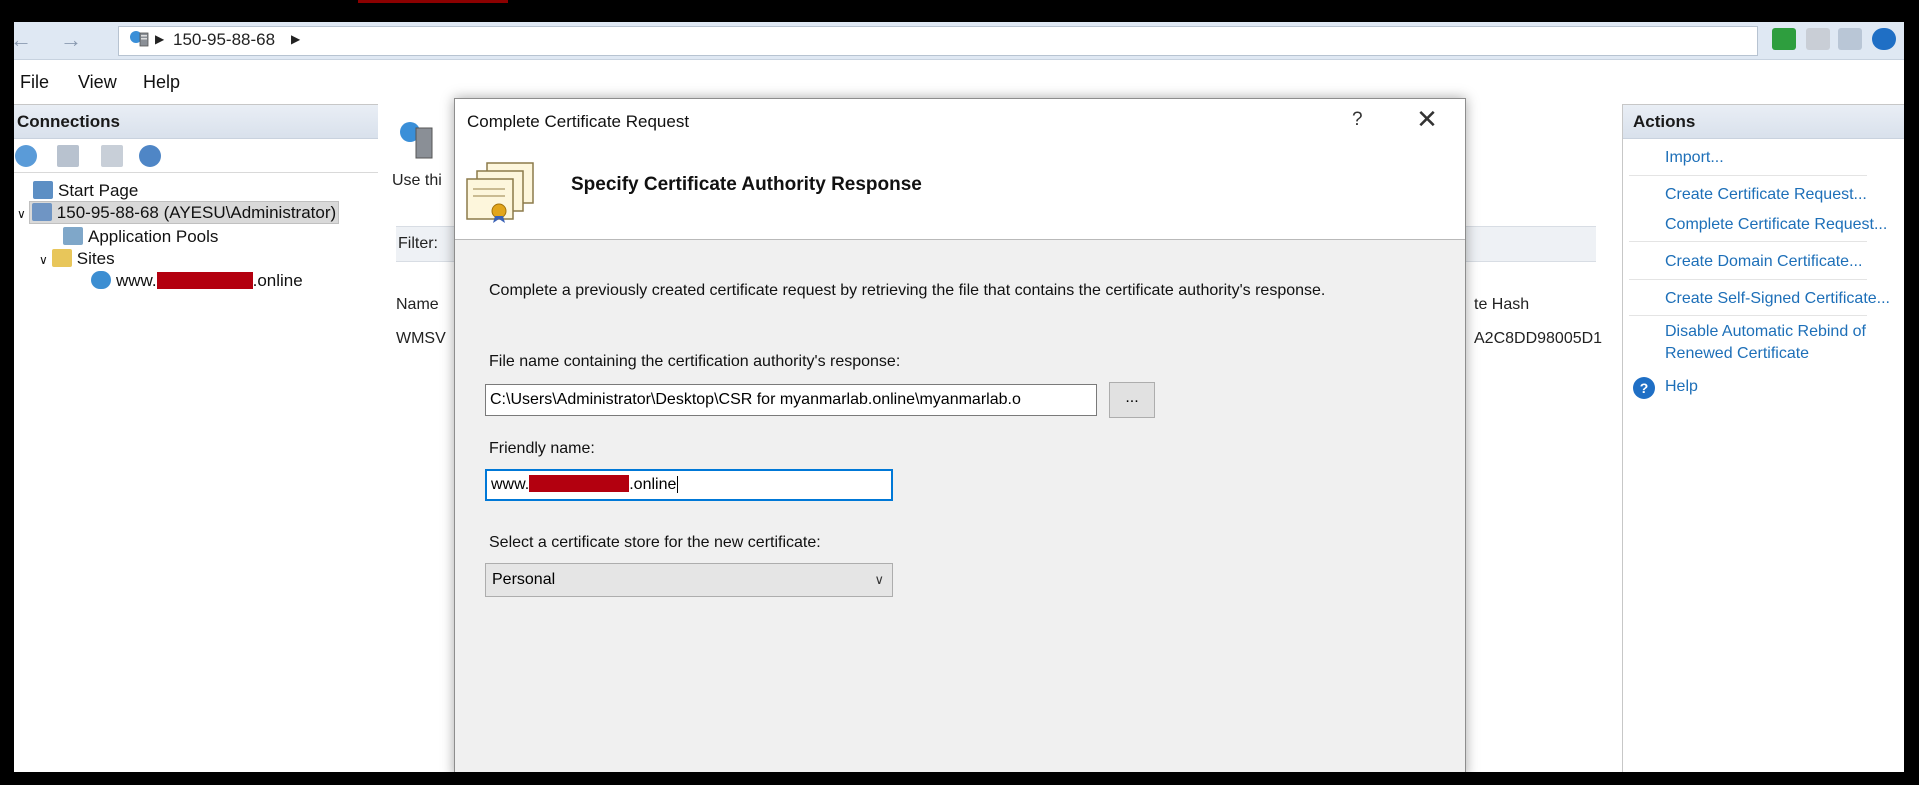 The width and height of the screenshot is (1919, 785). What do you see at coordinates (433, 1) in the screenshot?
I see `top-red-mark` at bounding box center [433, 1].